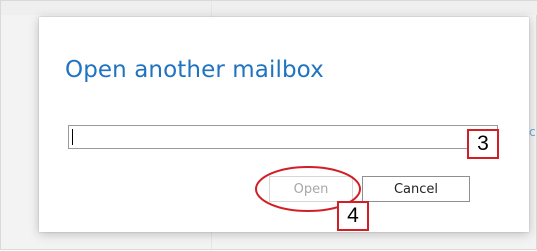  What do you see at coordinates (353, 216) in the screenshot?
I see `step-callout-4: 4` at bounding box center [353, 216].